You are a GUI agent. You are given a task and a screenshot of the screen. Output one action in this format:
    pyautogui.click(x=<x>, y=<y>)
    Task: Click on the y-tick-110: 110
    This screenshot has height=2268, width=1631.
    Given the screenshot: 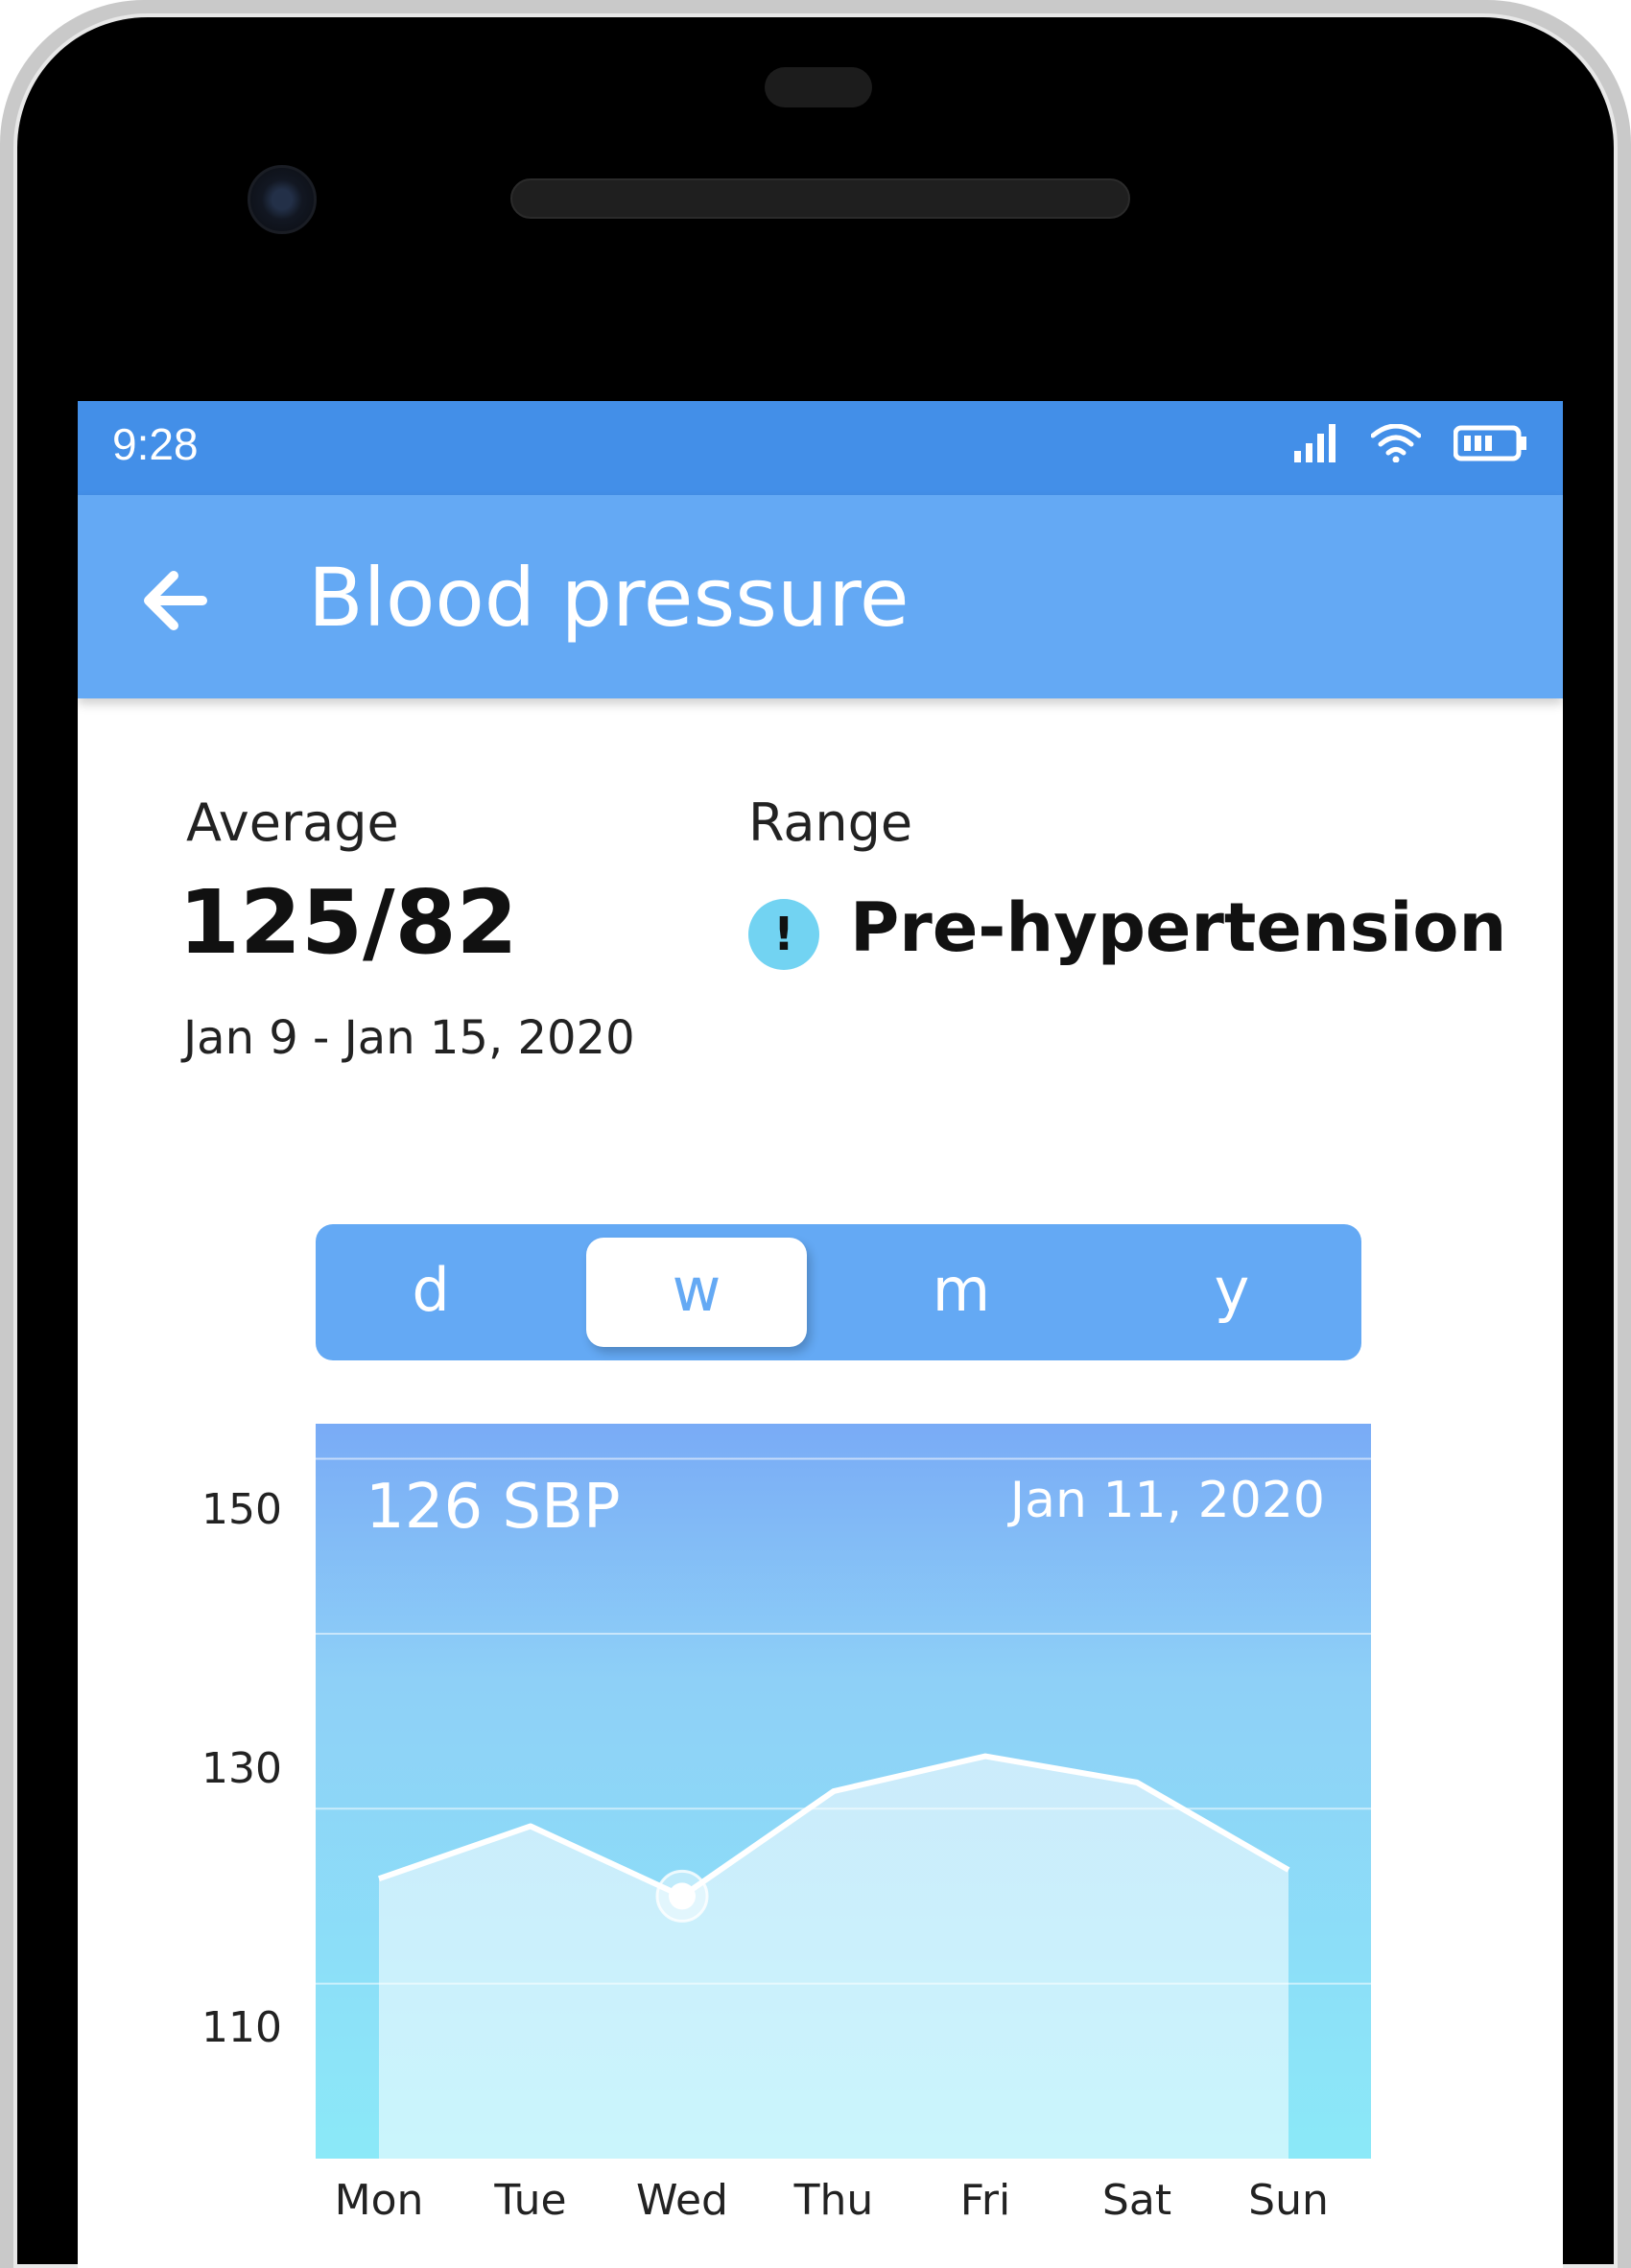 What is the action you would take?
    pyautogui.click(x=241, y=2027)
    